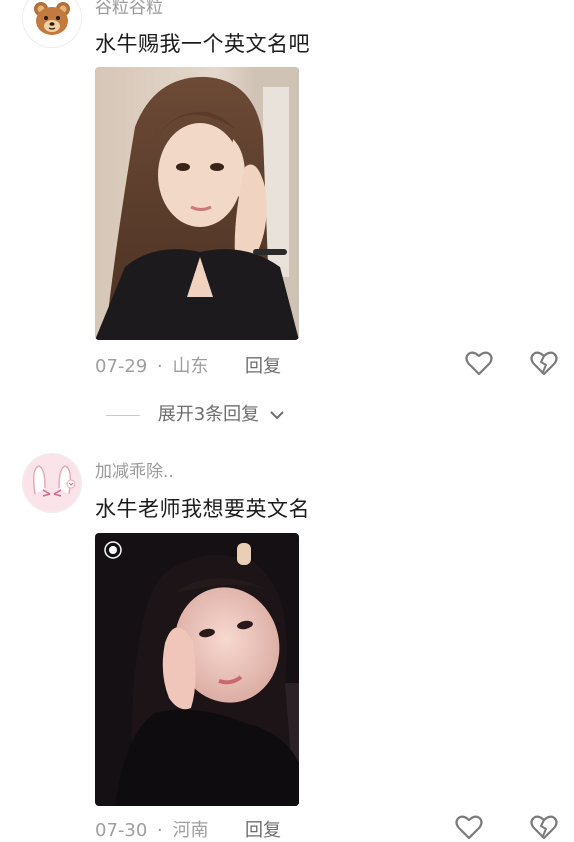  Describe the element at coordinates (121, 366) in the screenshot. I see `comment-date: 07-29` at that location.